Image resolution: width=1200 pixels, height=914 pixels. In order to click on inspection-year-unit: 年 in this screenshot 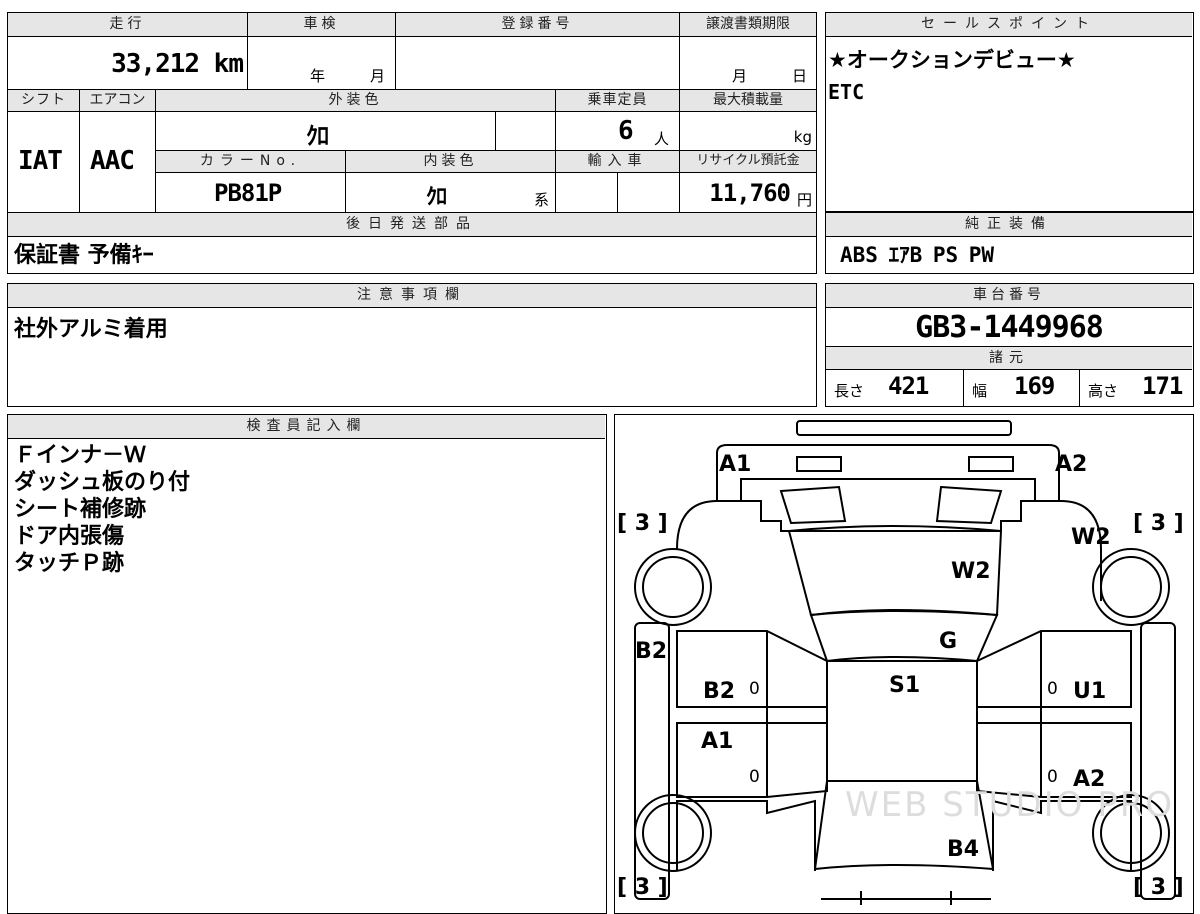, I will do `click(318, 76)`.